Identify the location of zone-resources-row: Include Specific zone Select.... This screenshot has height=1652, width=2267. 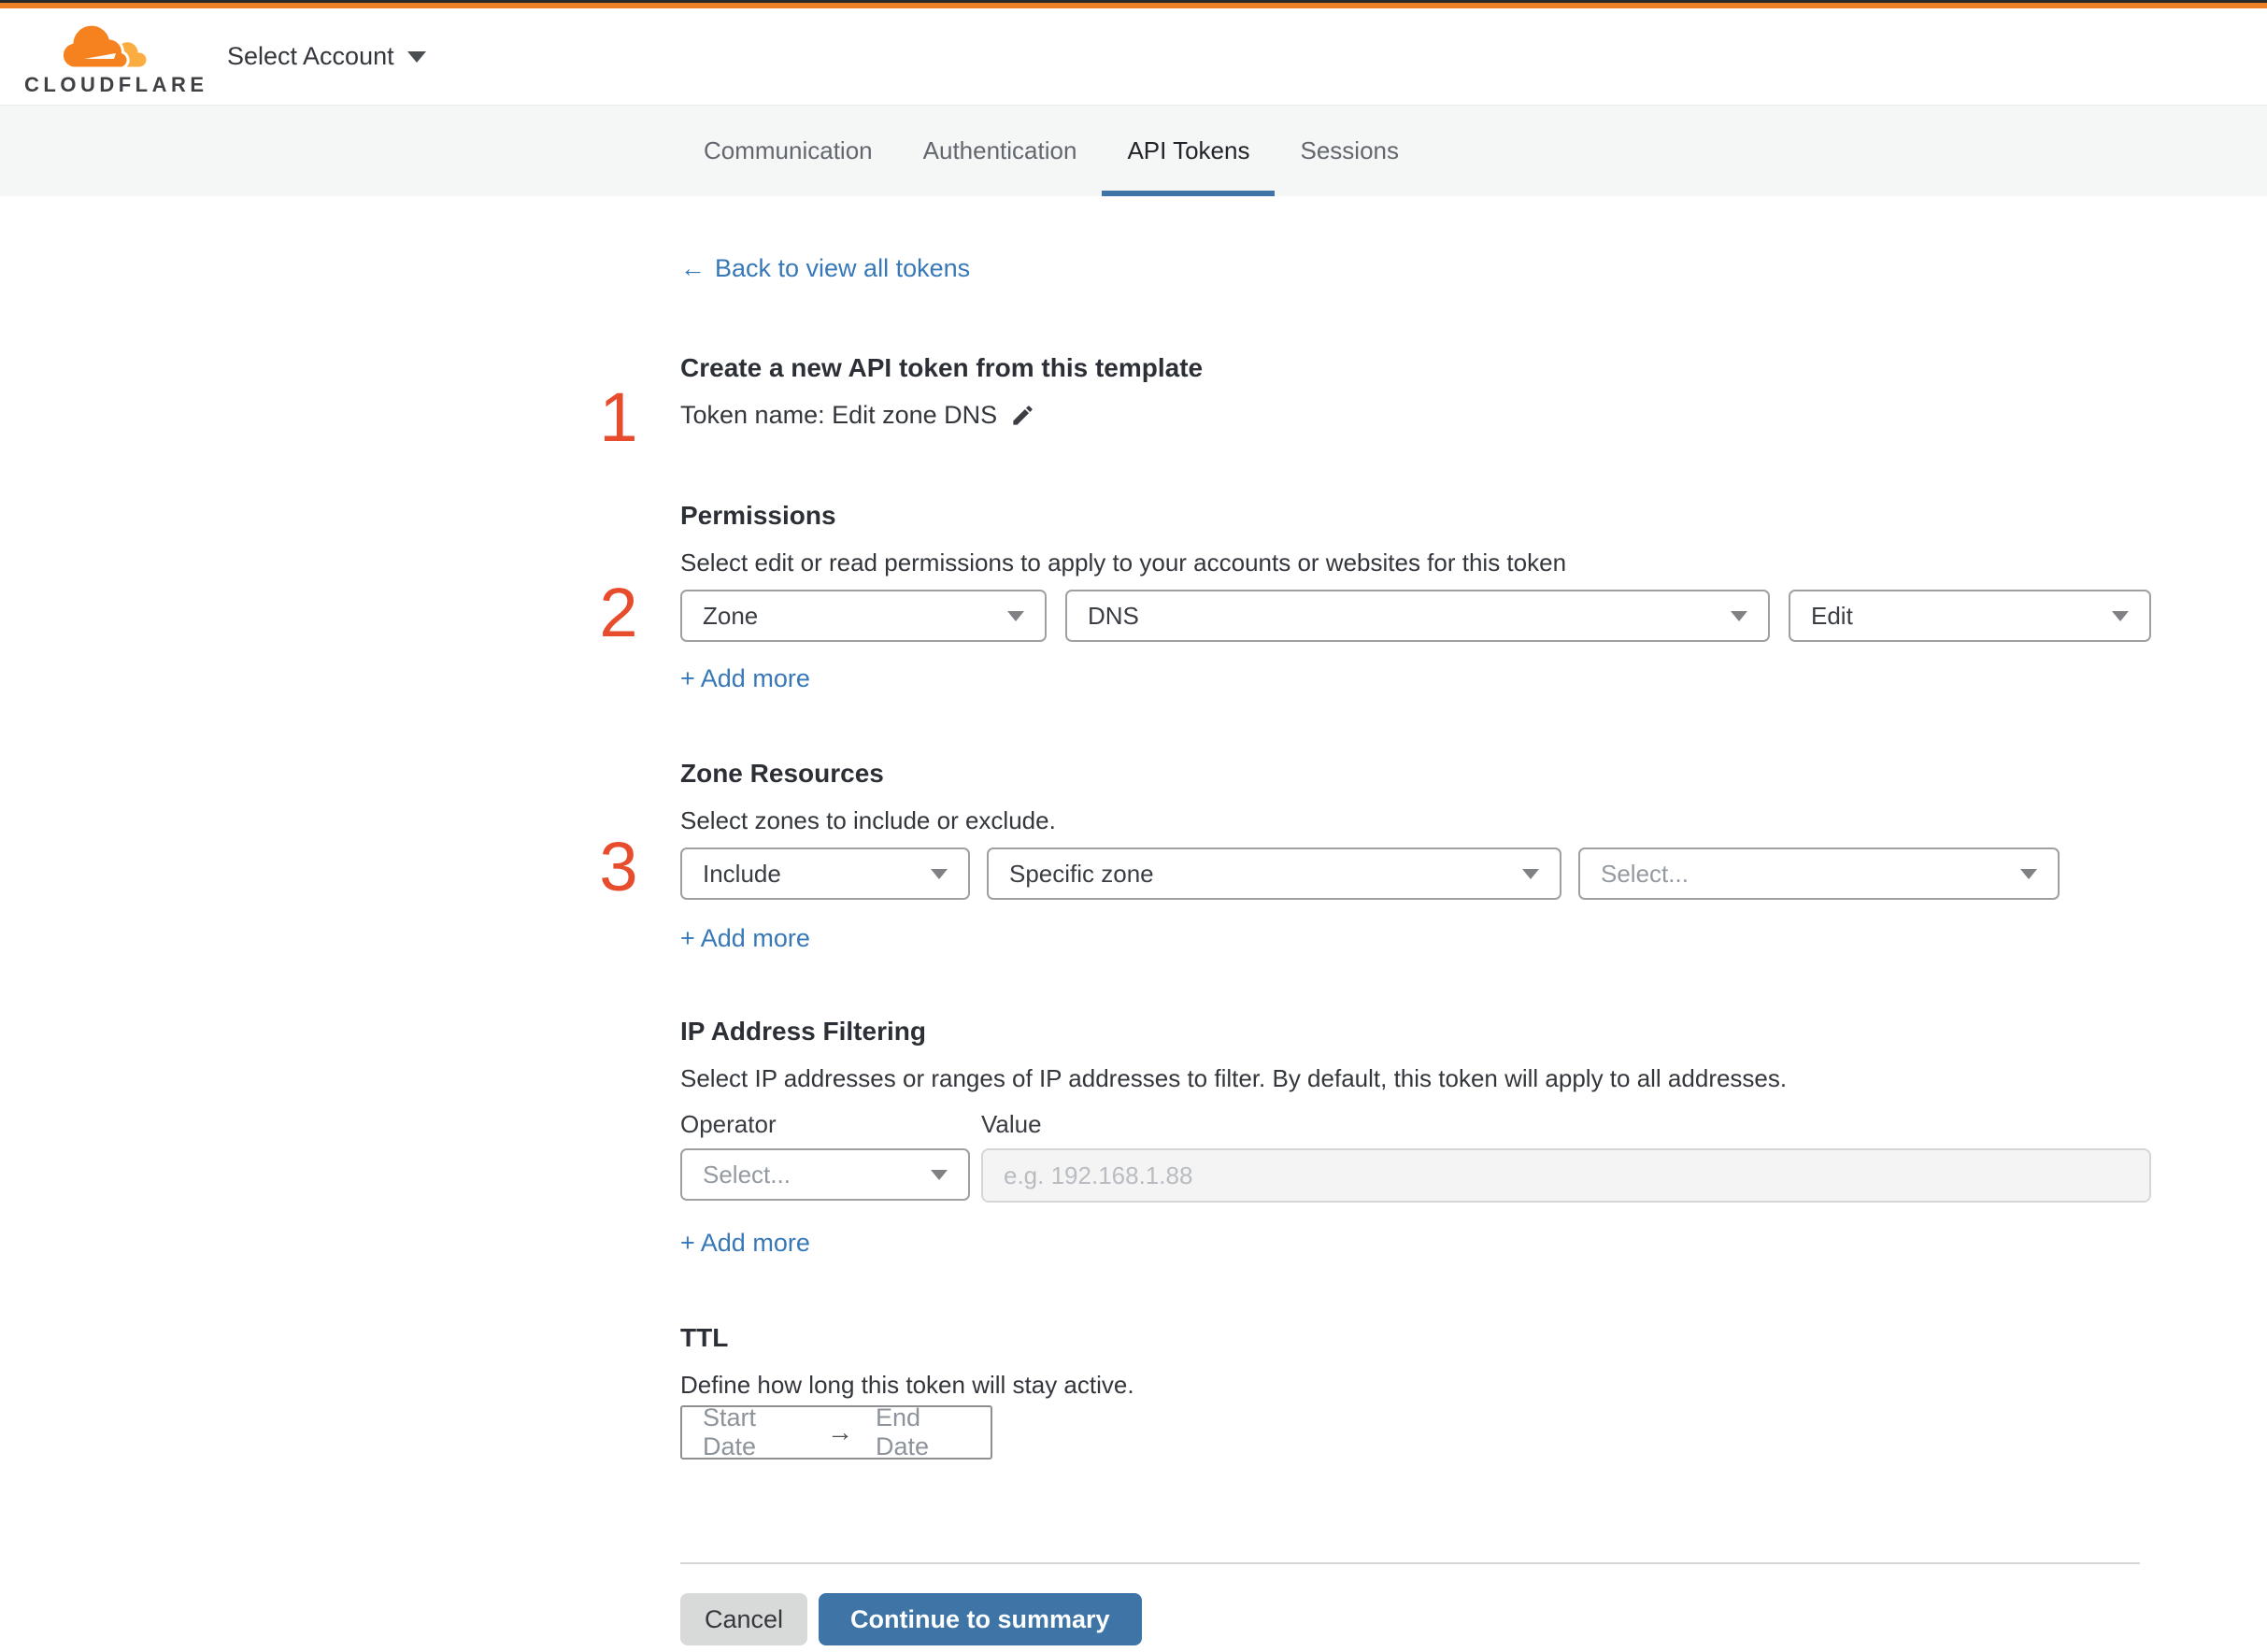
(1416, 874).